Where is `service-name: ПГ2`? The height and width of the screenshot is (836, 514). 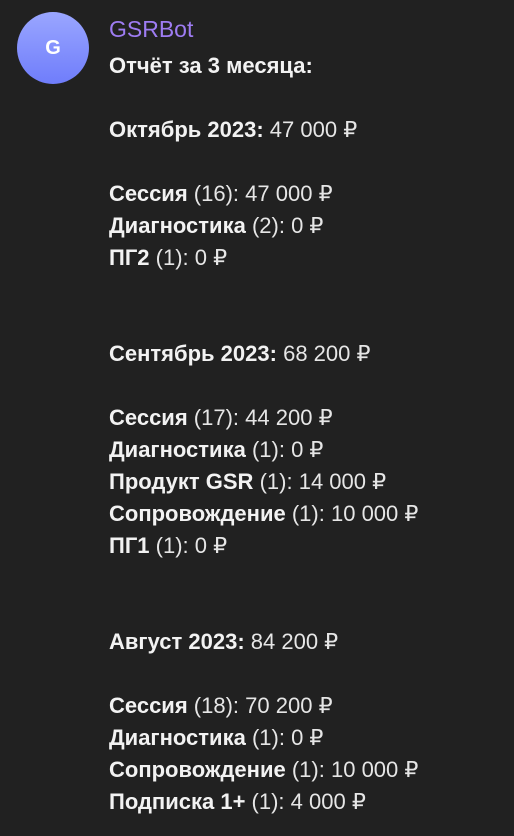 service-name: ПГ2 is located at coordinates (129, 257).